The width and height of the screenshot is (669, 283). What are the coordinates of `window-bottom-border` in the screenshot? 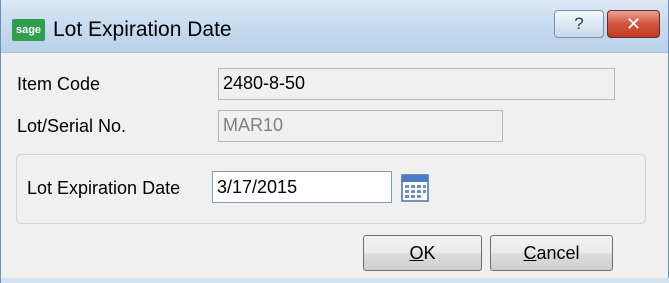 It's located at (335, 280).